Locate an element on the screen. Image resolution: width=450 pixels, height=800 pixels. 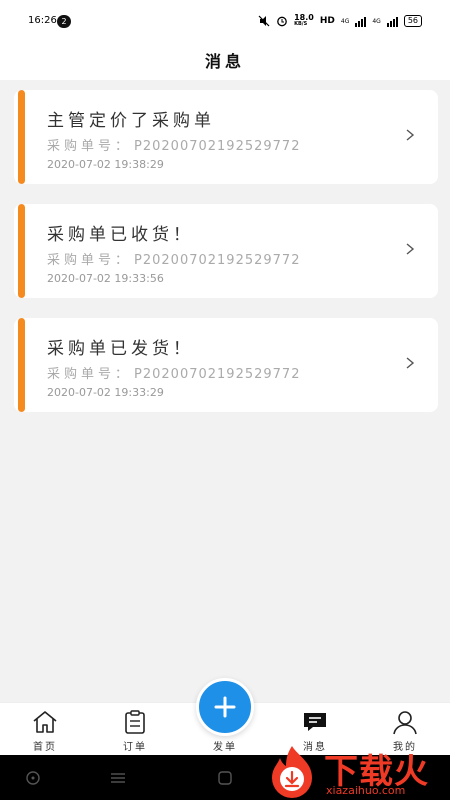
home-square-icon is located at coordinates (225, 778).